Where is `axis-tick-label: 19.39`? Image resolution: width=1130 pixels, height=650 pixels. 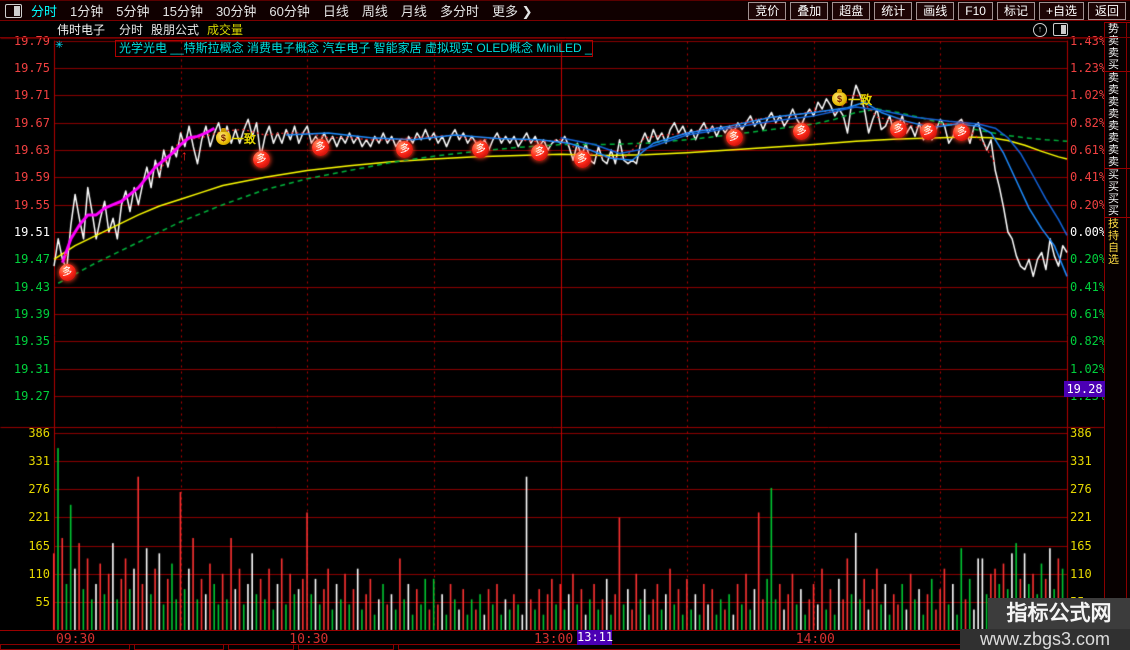
axis-tick-label: 19.39 is located at coordinates (31, 313).